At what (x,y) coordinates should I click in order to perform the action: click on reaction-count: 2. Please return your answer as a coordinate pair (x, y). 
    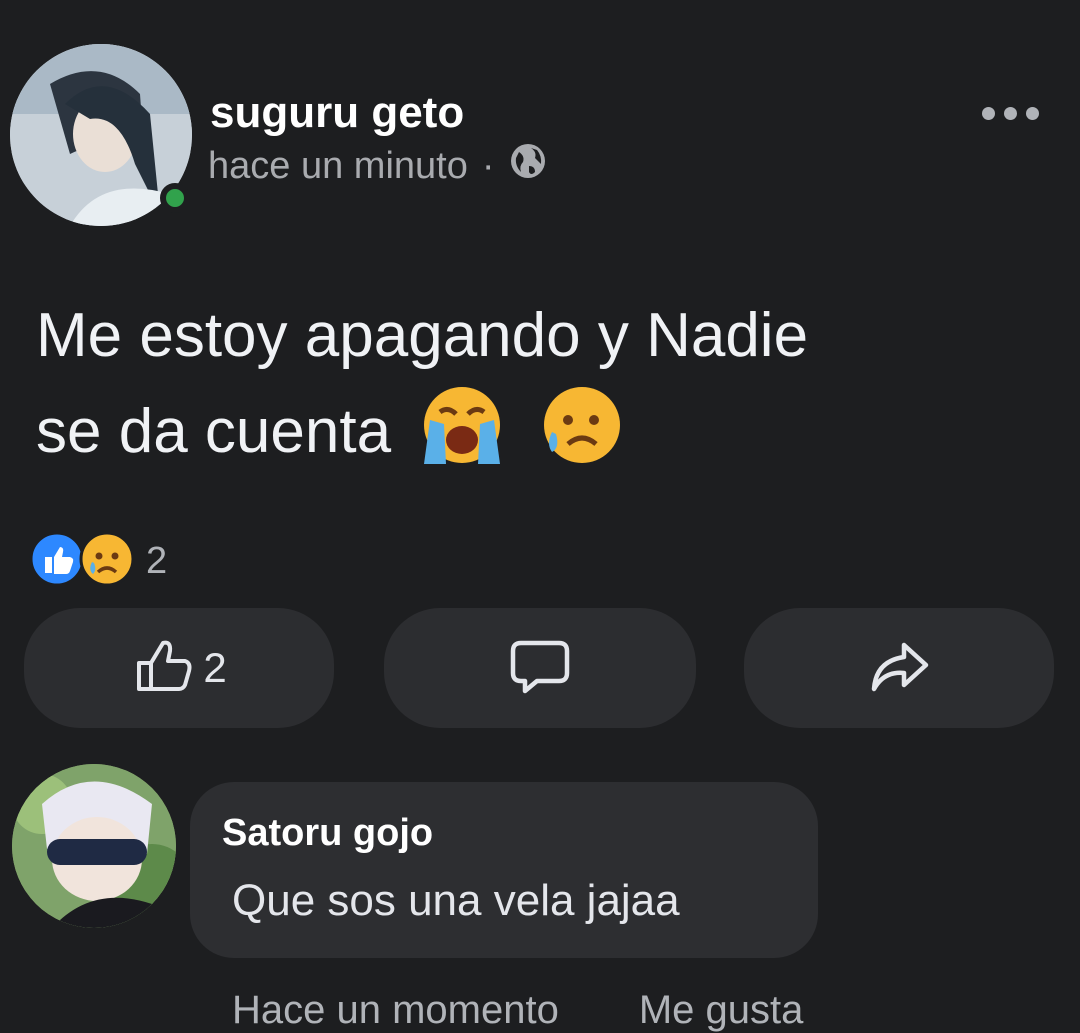
    Looking at the image, I should click on (157, 561).